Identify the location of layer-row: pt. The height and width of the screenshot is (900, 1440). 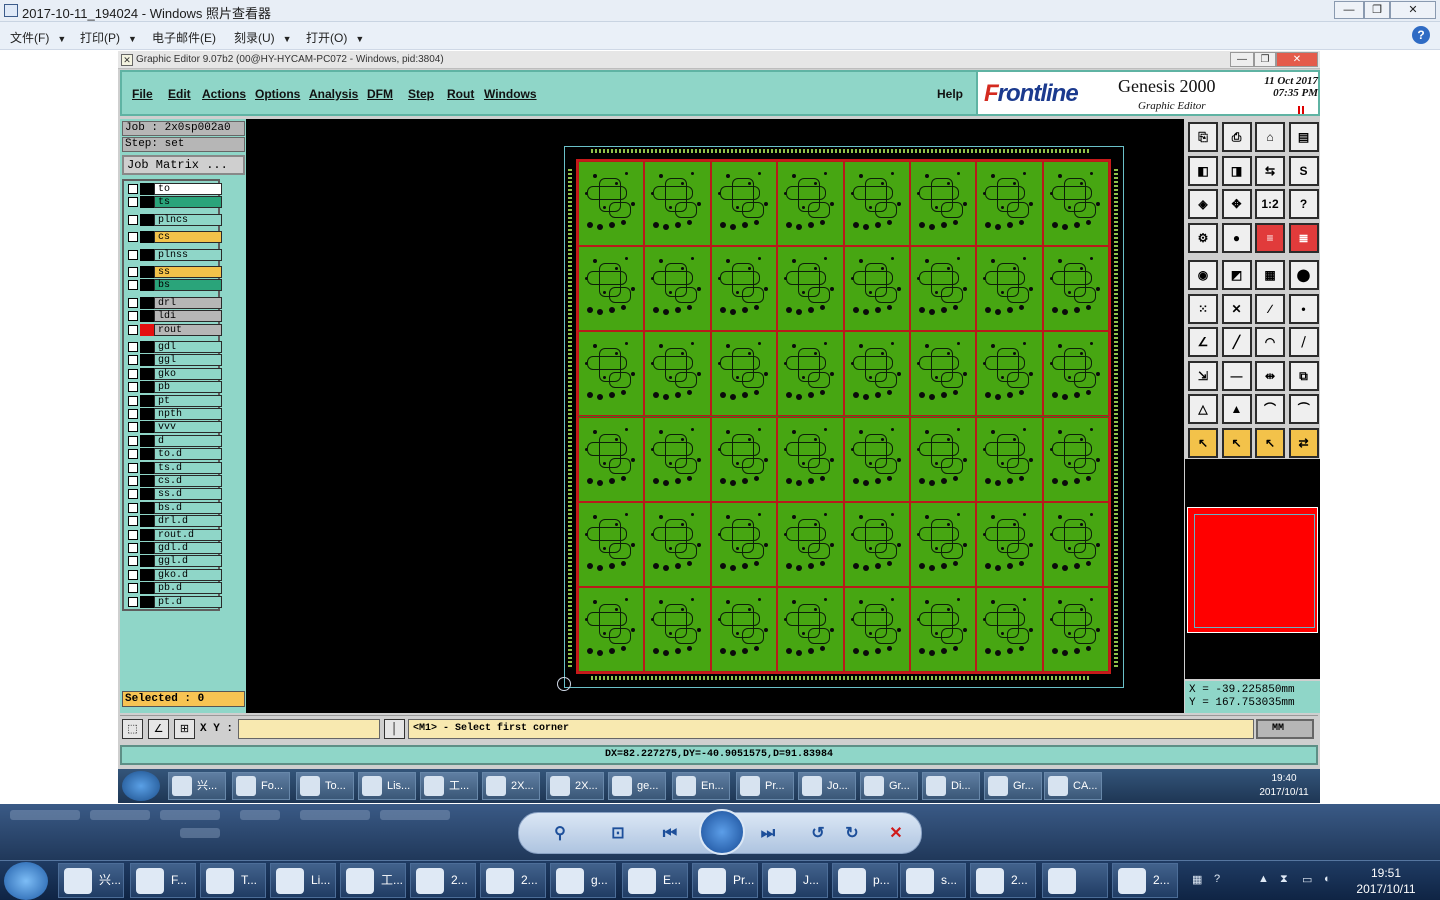
(174, 400).